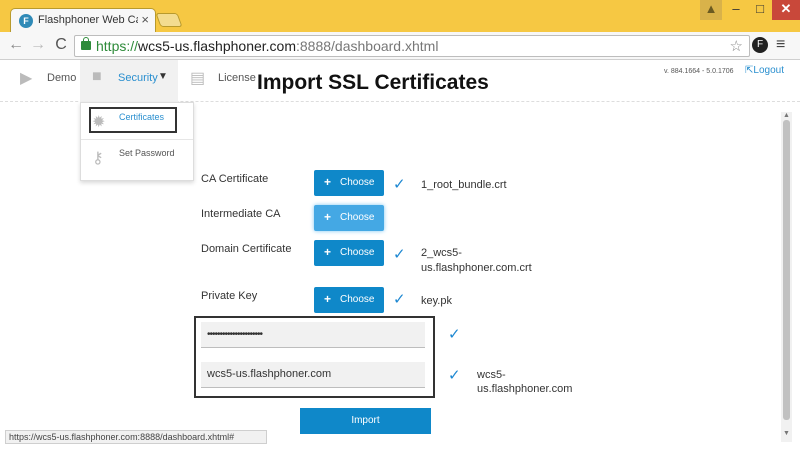 Image resolution: width=800 pixels, height=452 pixels. I want to click on page-title: Import SSL Certificates, so click(373, 82).